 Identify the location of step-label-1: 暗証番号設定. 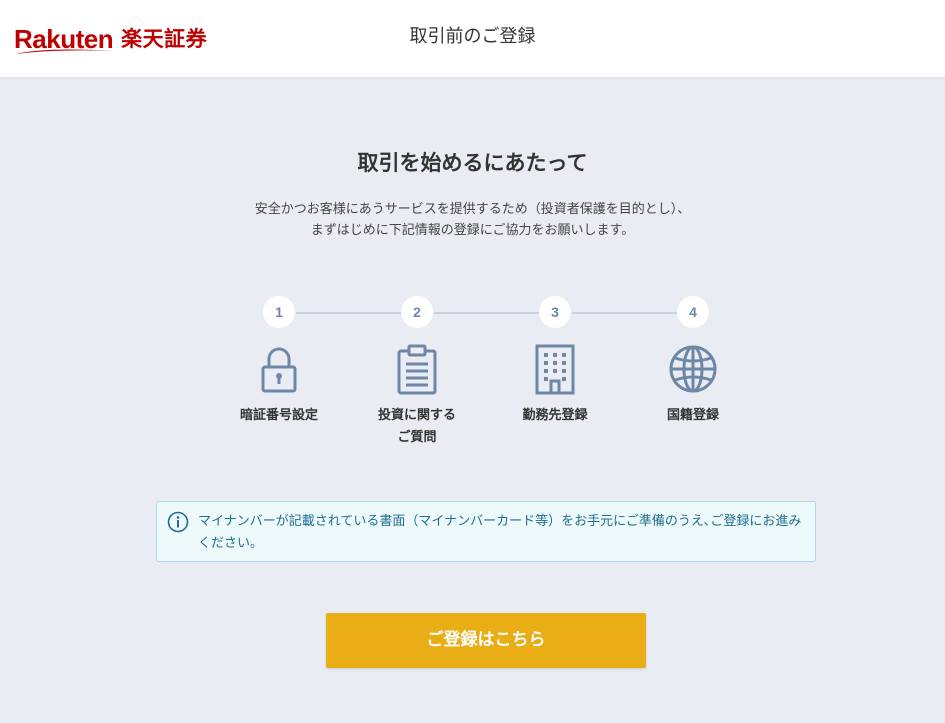
(279, 416).